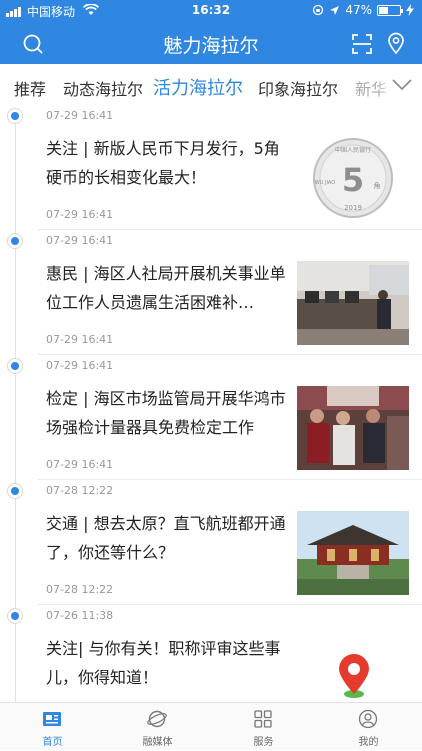 This screenshot has height=751, width=422. I want to click on nav-service: 服务, so click(263, 727).